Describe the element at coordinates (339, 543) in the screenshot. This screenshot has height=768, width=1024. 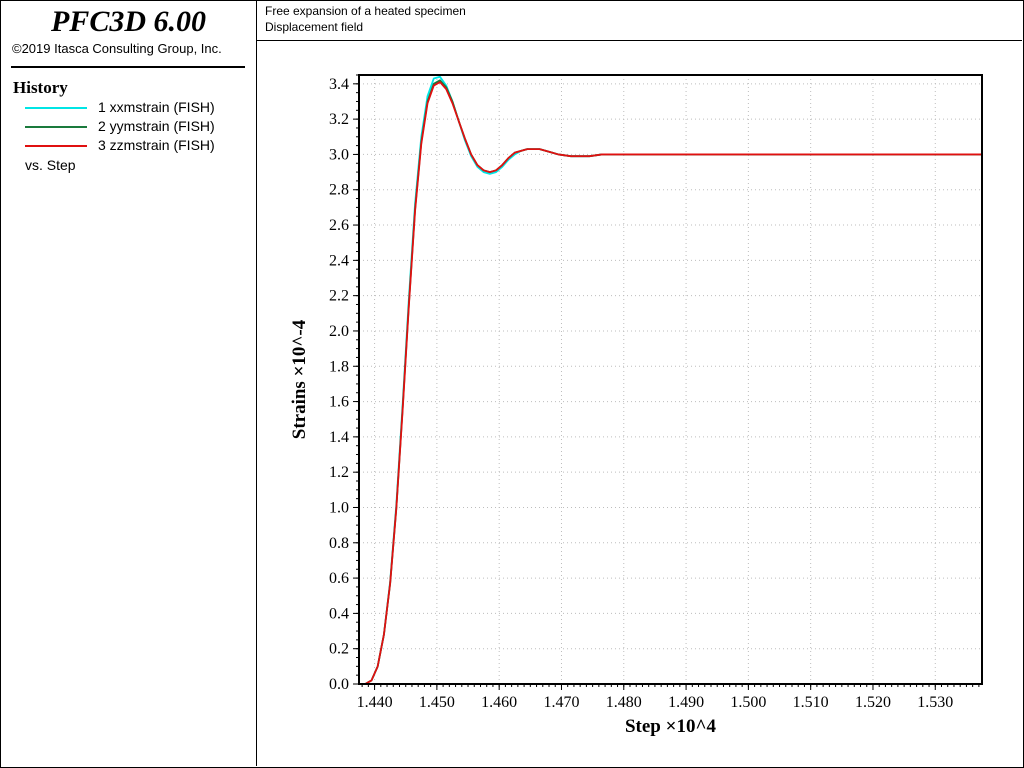
I see `y-tick-label: 0.8` at that location.